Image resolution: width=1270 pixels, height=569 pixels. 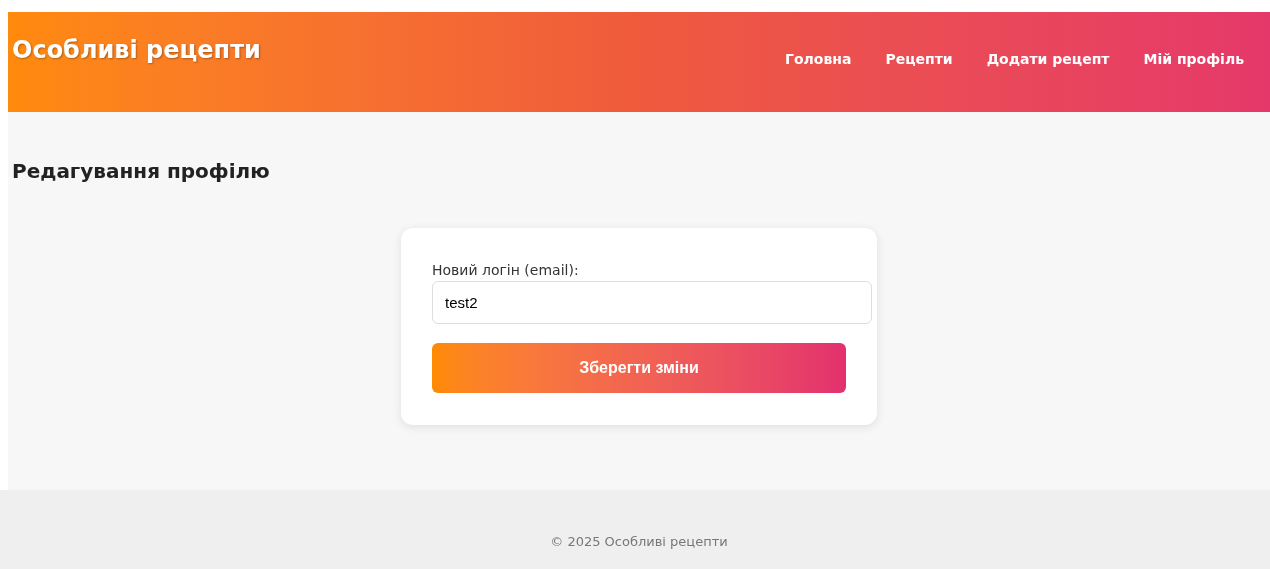 What do you see at coordinates (639, 542) in the screenshot?
I see `footer-text: © 2025 Особливі рецепти` at bounding box center [639, 542].